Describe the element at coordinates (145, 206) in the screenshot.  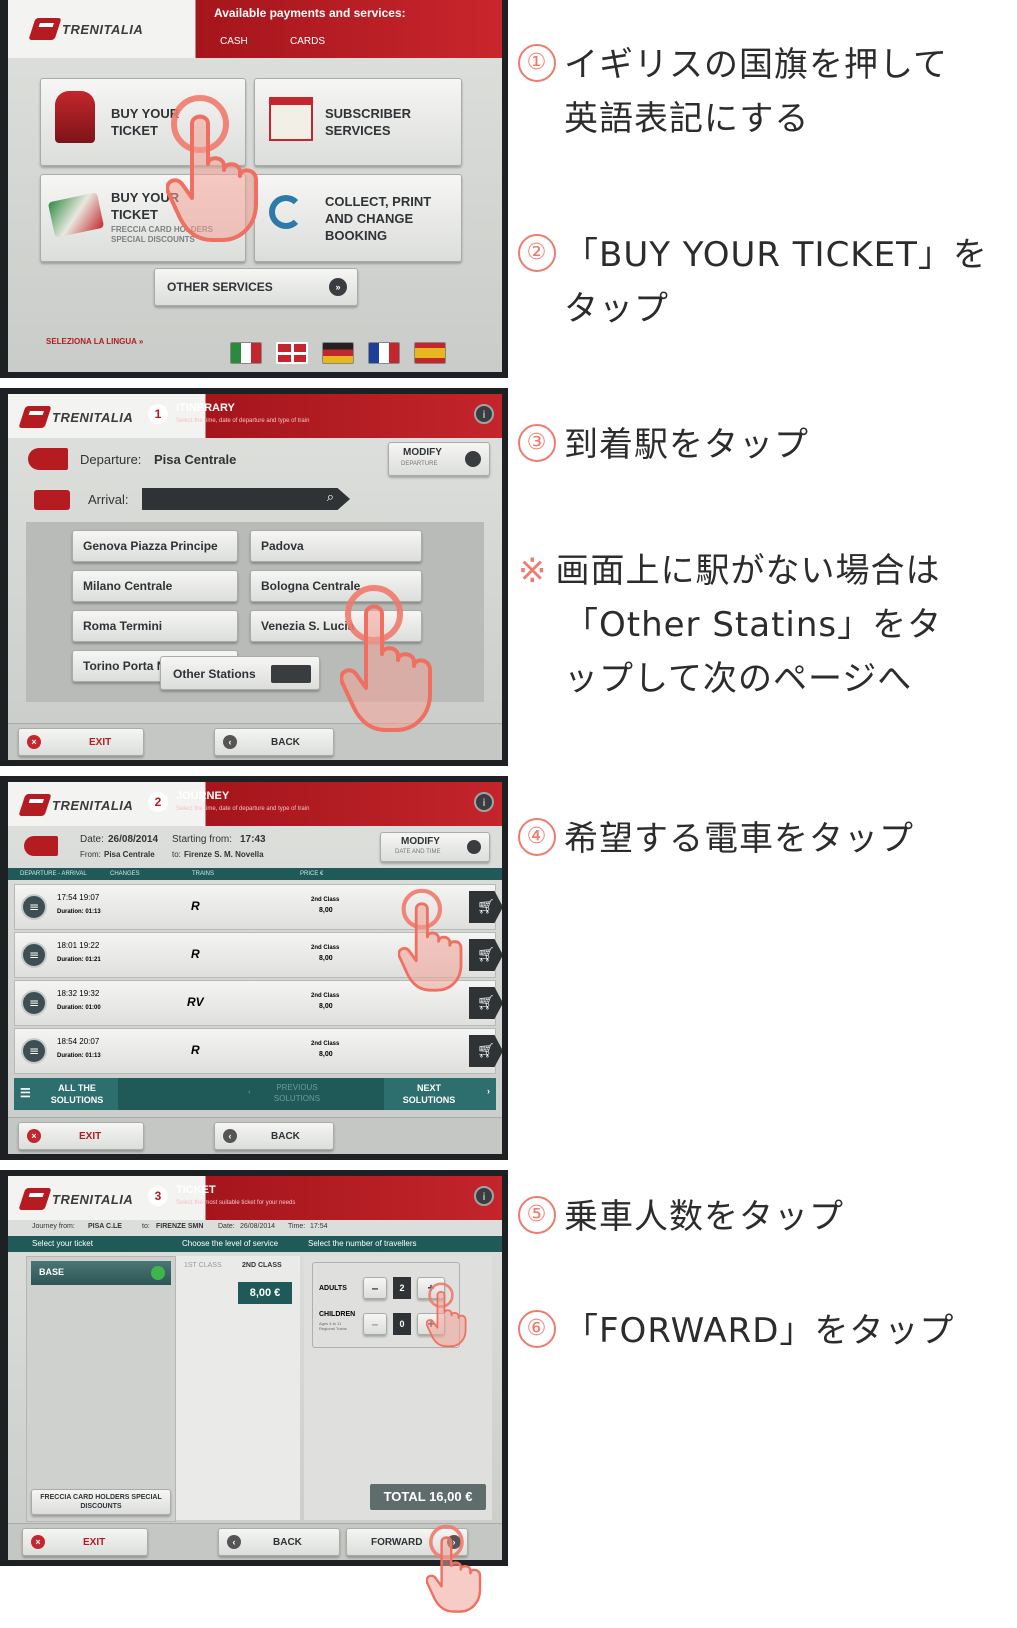
I see `buy-ticket-freccia-label: BUY YOUR TICKET` at that location.